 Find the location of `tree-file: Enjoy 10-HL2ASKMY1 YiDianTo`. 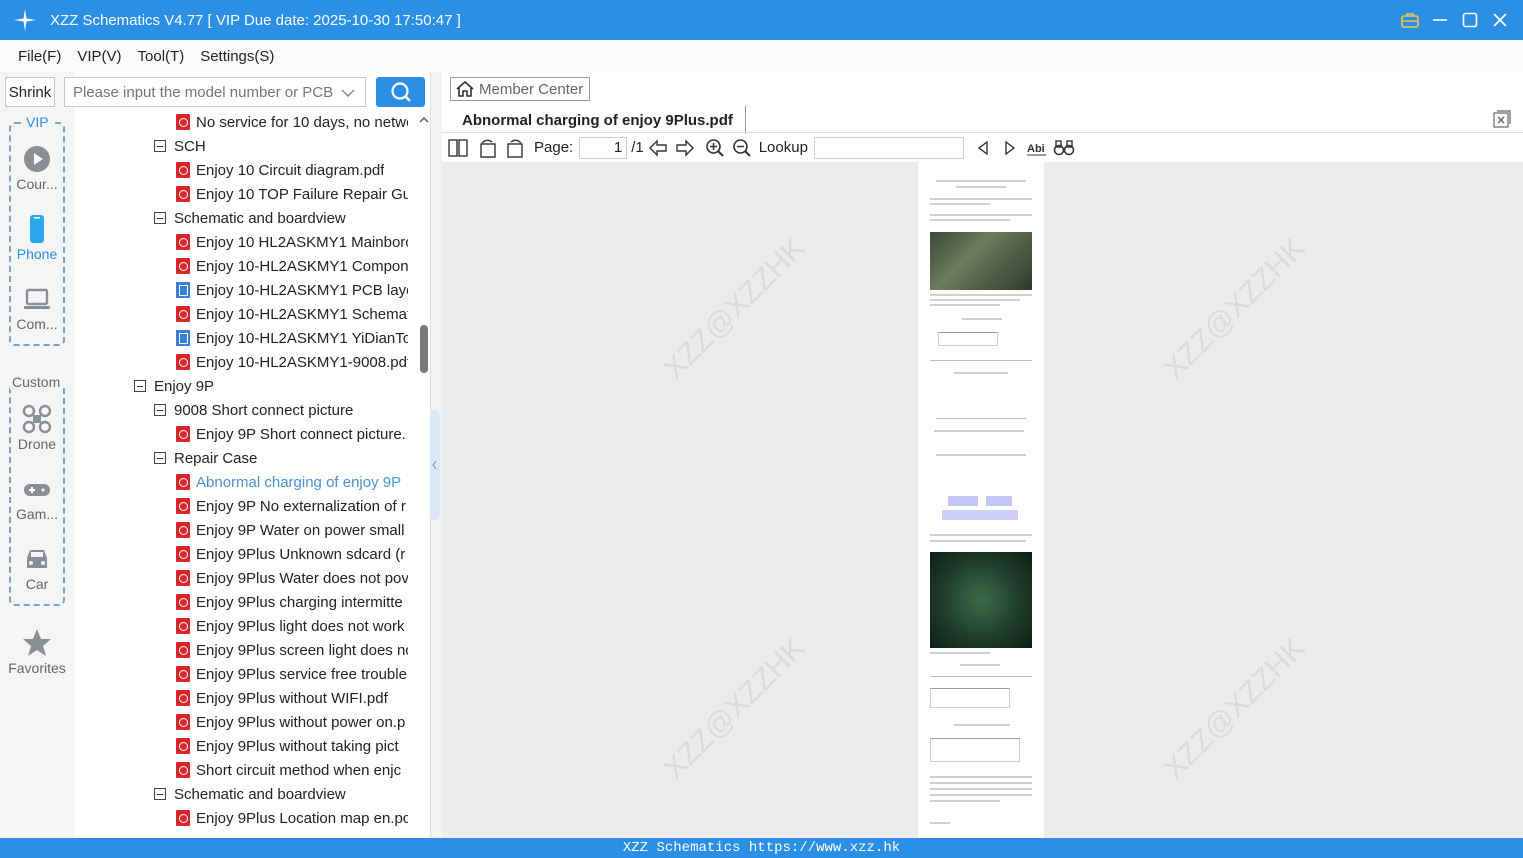

tree-file: Enjoy 10-HL2ASKMY1 YiDianTo is located at coordinates (292, 338).